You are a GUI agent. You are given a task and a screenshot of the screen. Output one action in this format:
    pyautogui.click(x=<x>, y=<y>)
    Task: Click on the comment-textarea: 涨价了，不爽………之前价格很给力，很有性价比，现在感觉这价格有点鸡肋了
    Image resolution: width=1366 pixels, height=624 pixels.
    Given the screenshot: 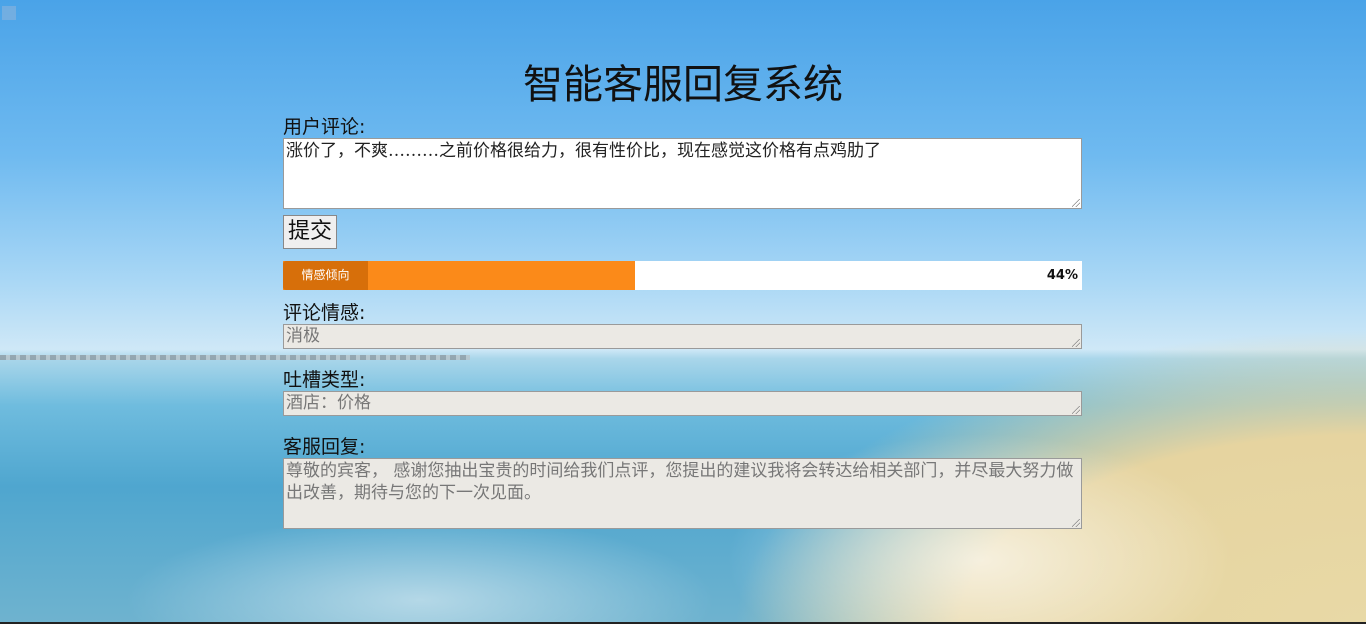 What is the action you would take?
    pyautogui.click(x=682, y=173)
    